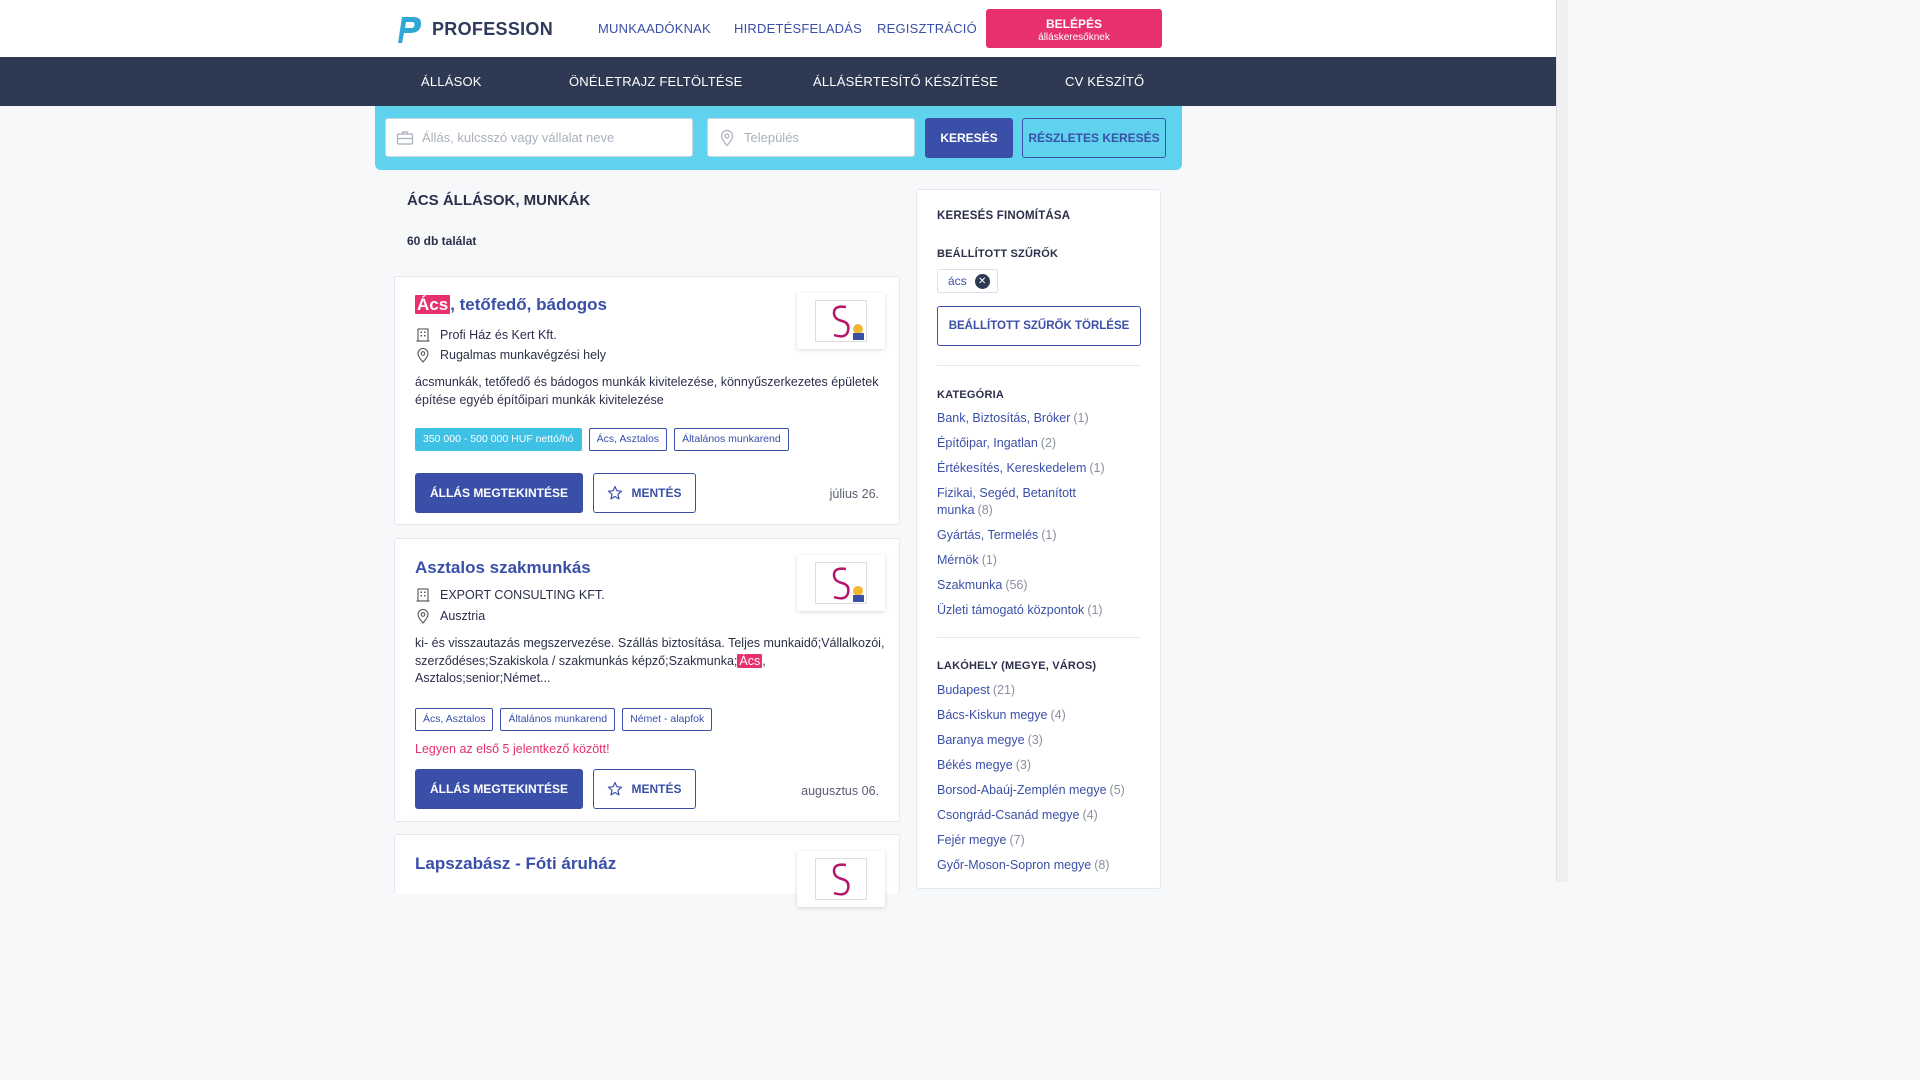  Describe the element at coordinates (1074, 37) in the screenshot. I see `login-sublabel: álláskeresőknek` at that location.